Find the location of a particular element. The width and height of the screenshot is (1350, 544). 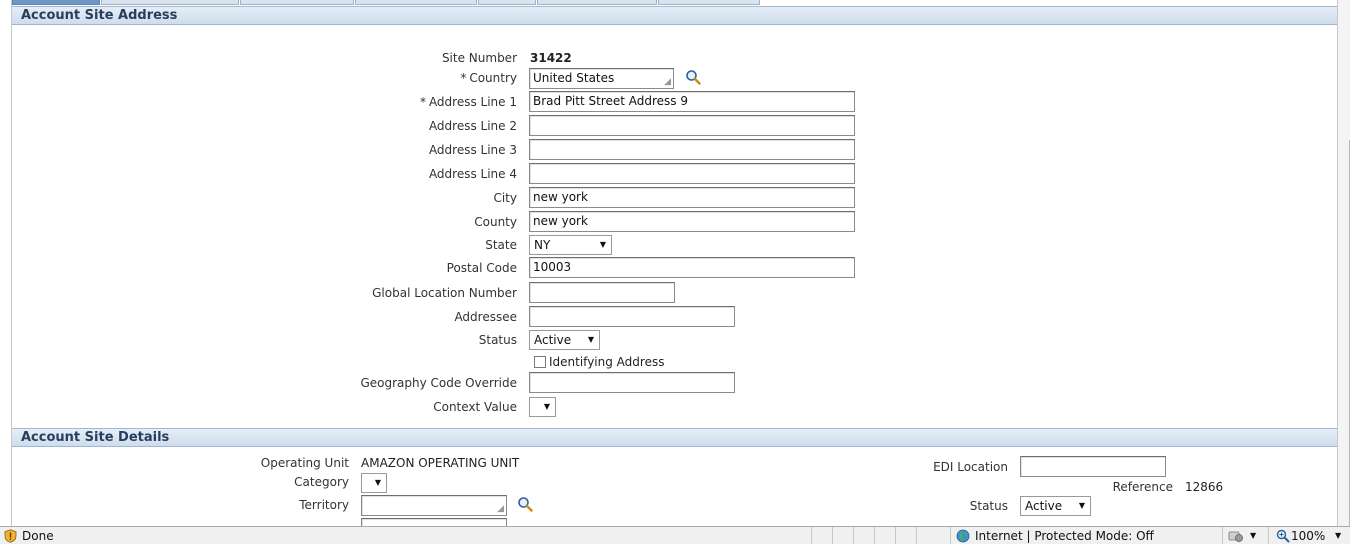

state-select: NY ▼ is located at coordinates (570, 245).